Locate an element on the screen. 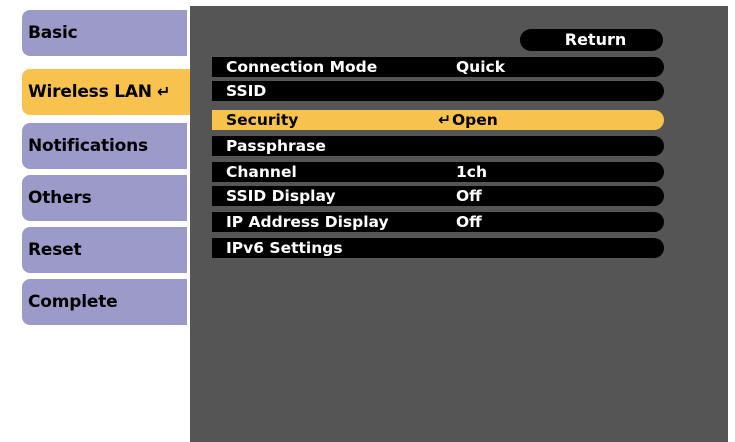 This screenshot has width=735, height=442. tab-label: Notifications is located at coordinates (88, 146).